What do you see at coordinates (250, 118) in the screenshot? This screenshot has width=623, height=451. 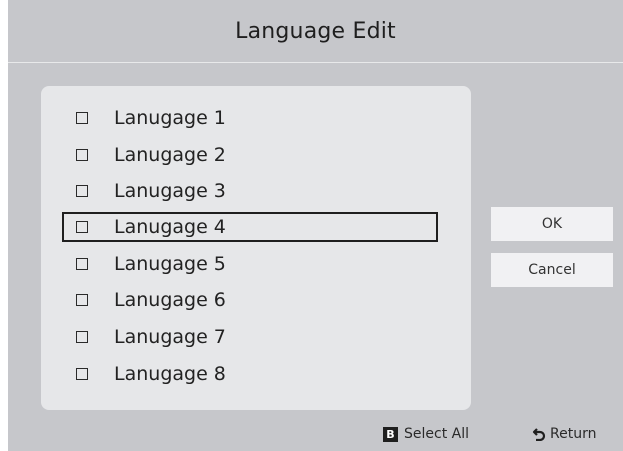 I see `list-item-language-1: Lanugage 1` at bounding box center [250, 118].